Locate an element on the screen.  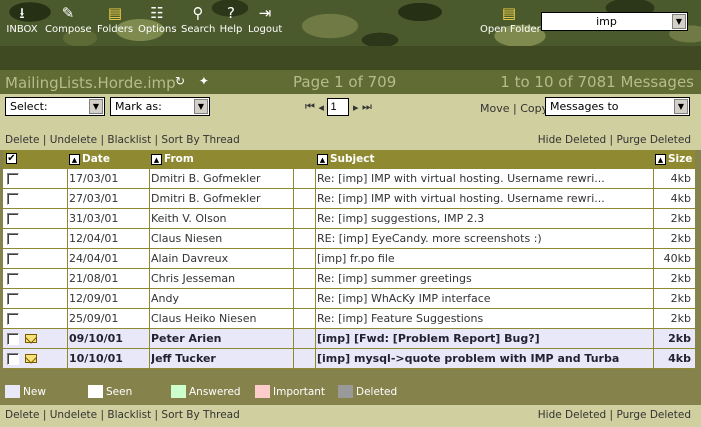
row-from: Jeff Tucker is located at coordinates (221, 358).